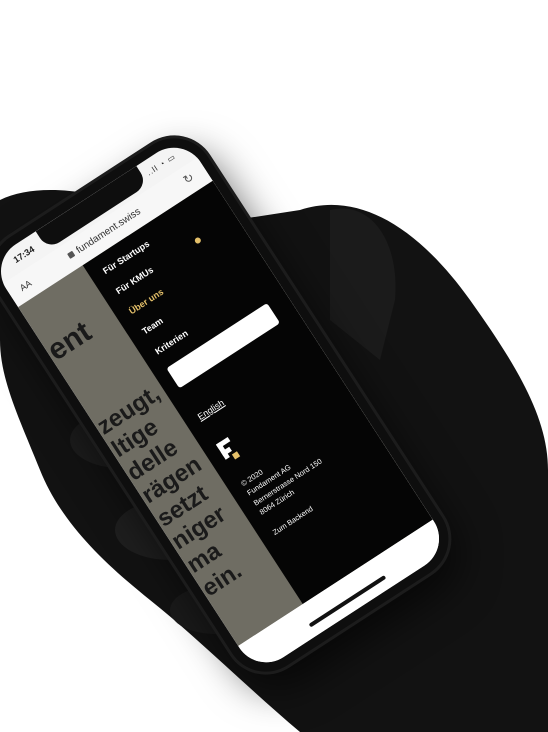 This screenshot has height=732, width=548. What do you see at coordinates (71, 255) in the screenshot?
I see `lock-icon` at bounding box center [71, 255].